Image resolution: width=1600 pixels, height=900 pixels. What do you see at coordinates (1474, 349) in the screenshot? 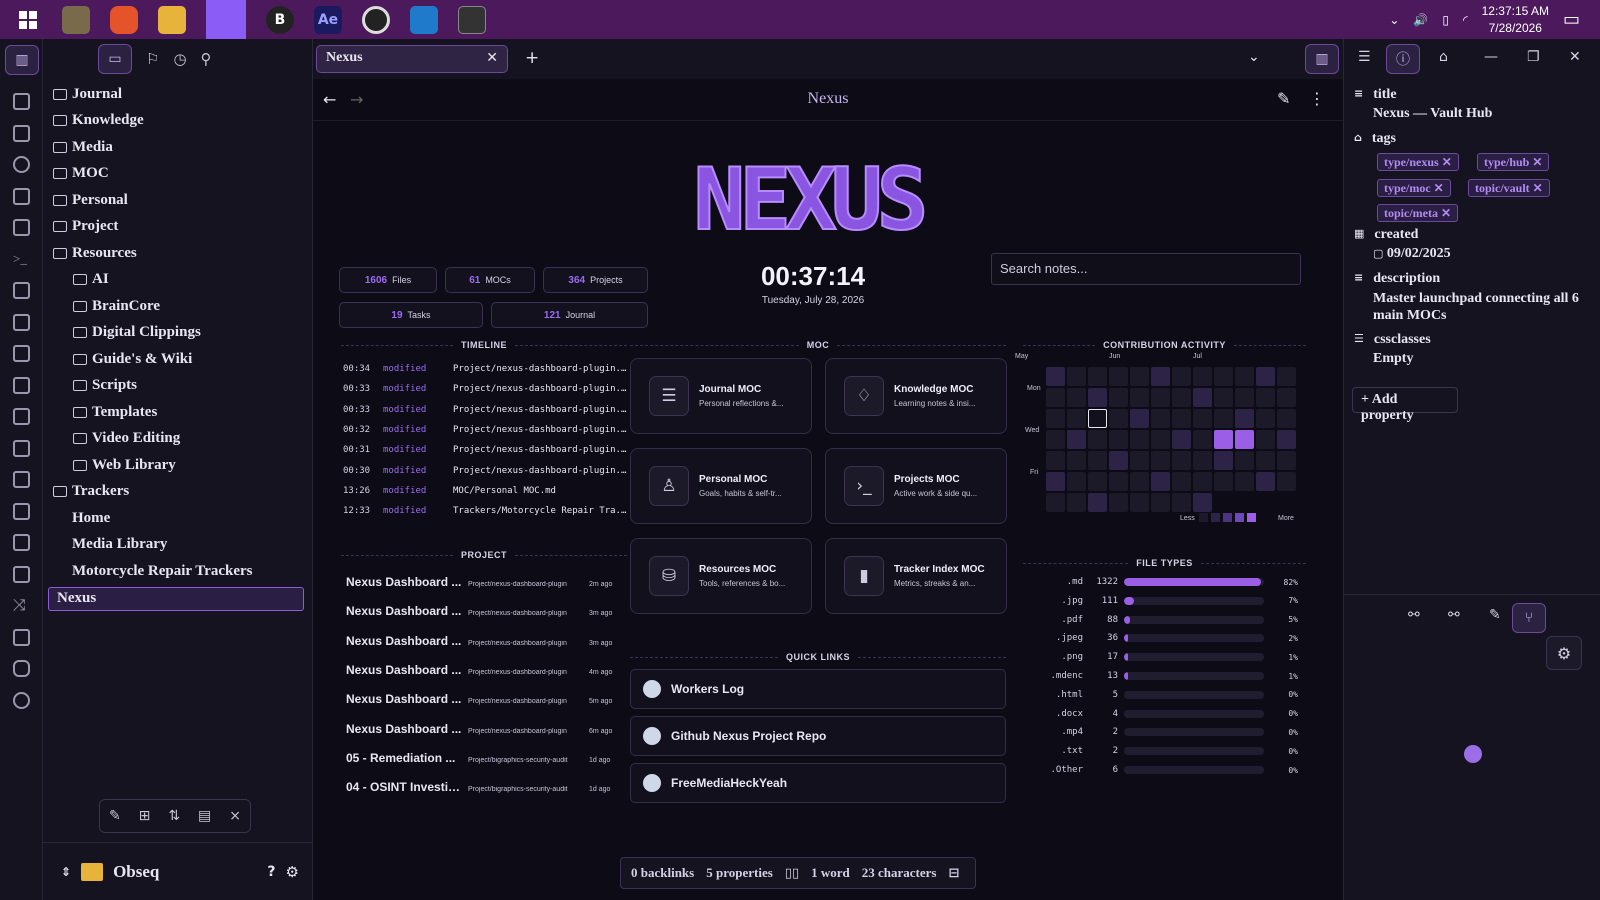
I see `property-cssclasses: ☰ cssclasses Empty` at bounding box center [1474, 349].